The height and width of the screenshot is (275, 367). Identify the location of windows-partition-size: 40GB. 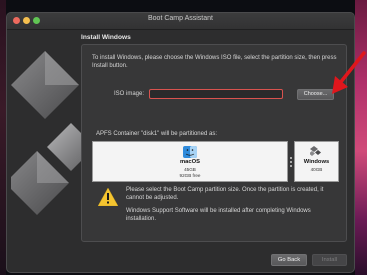
(316, 169).